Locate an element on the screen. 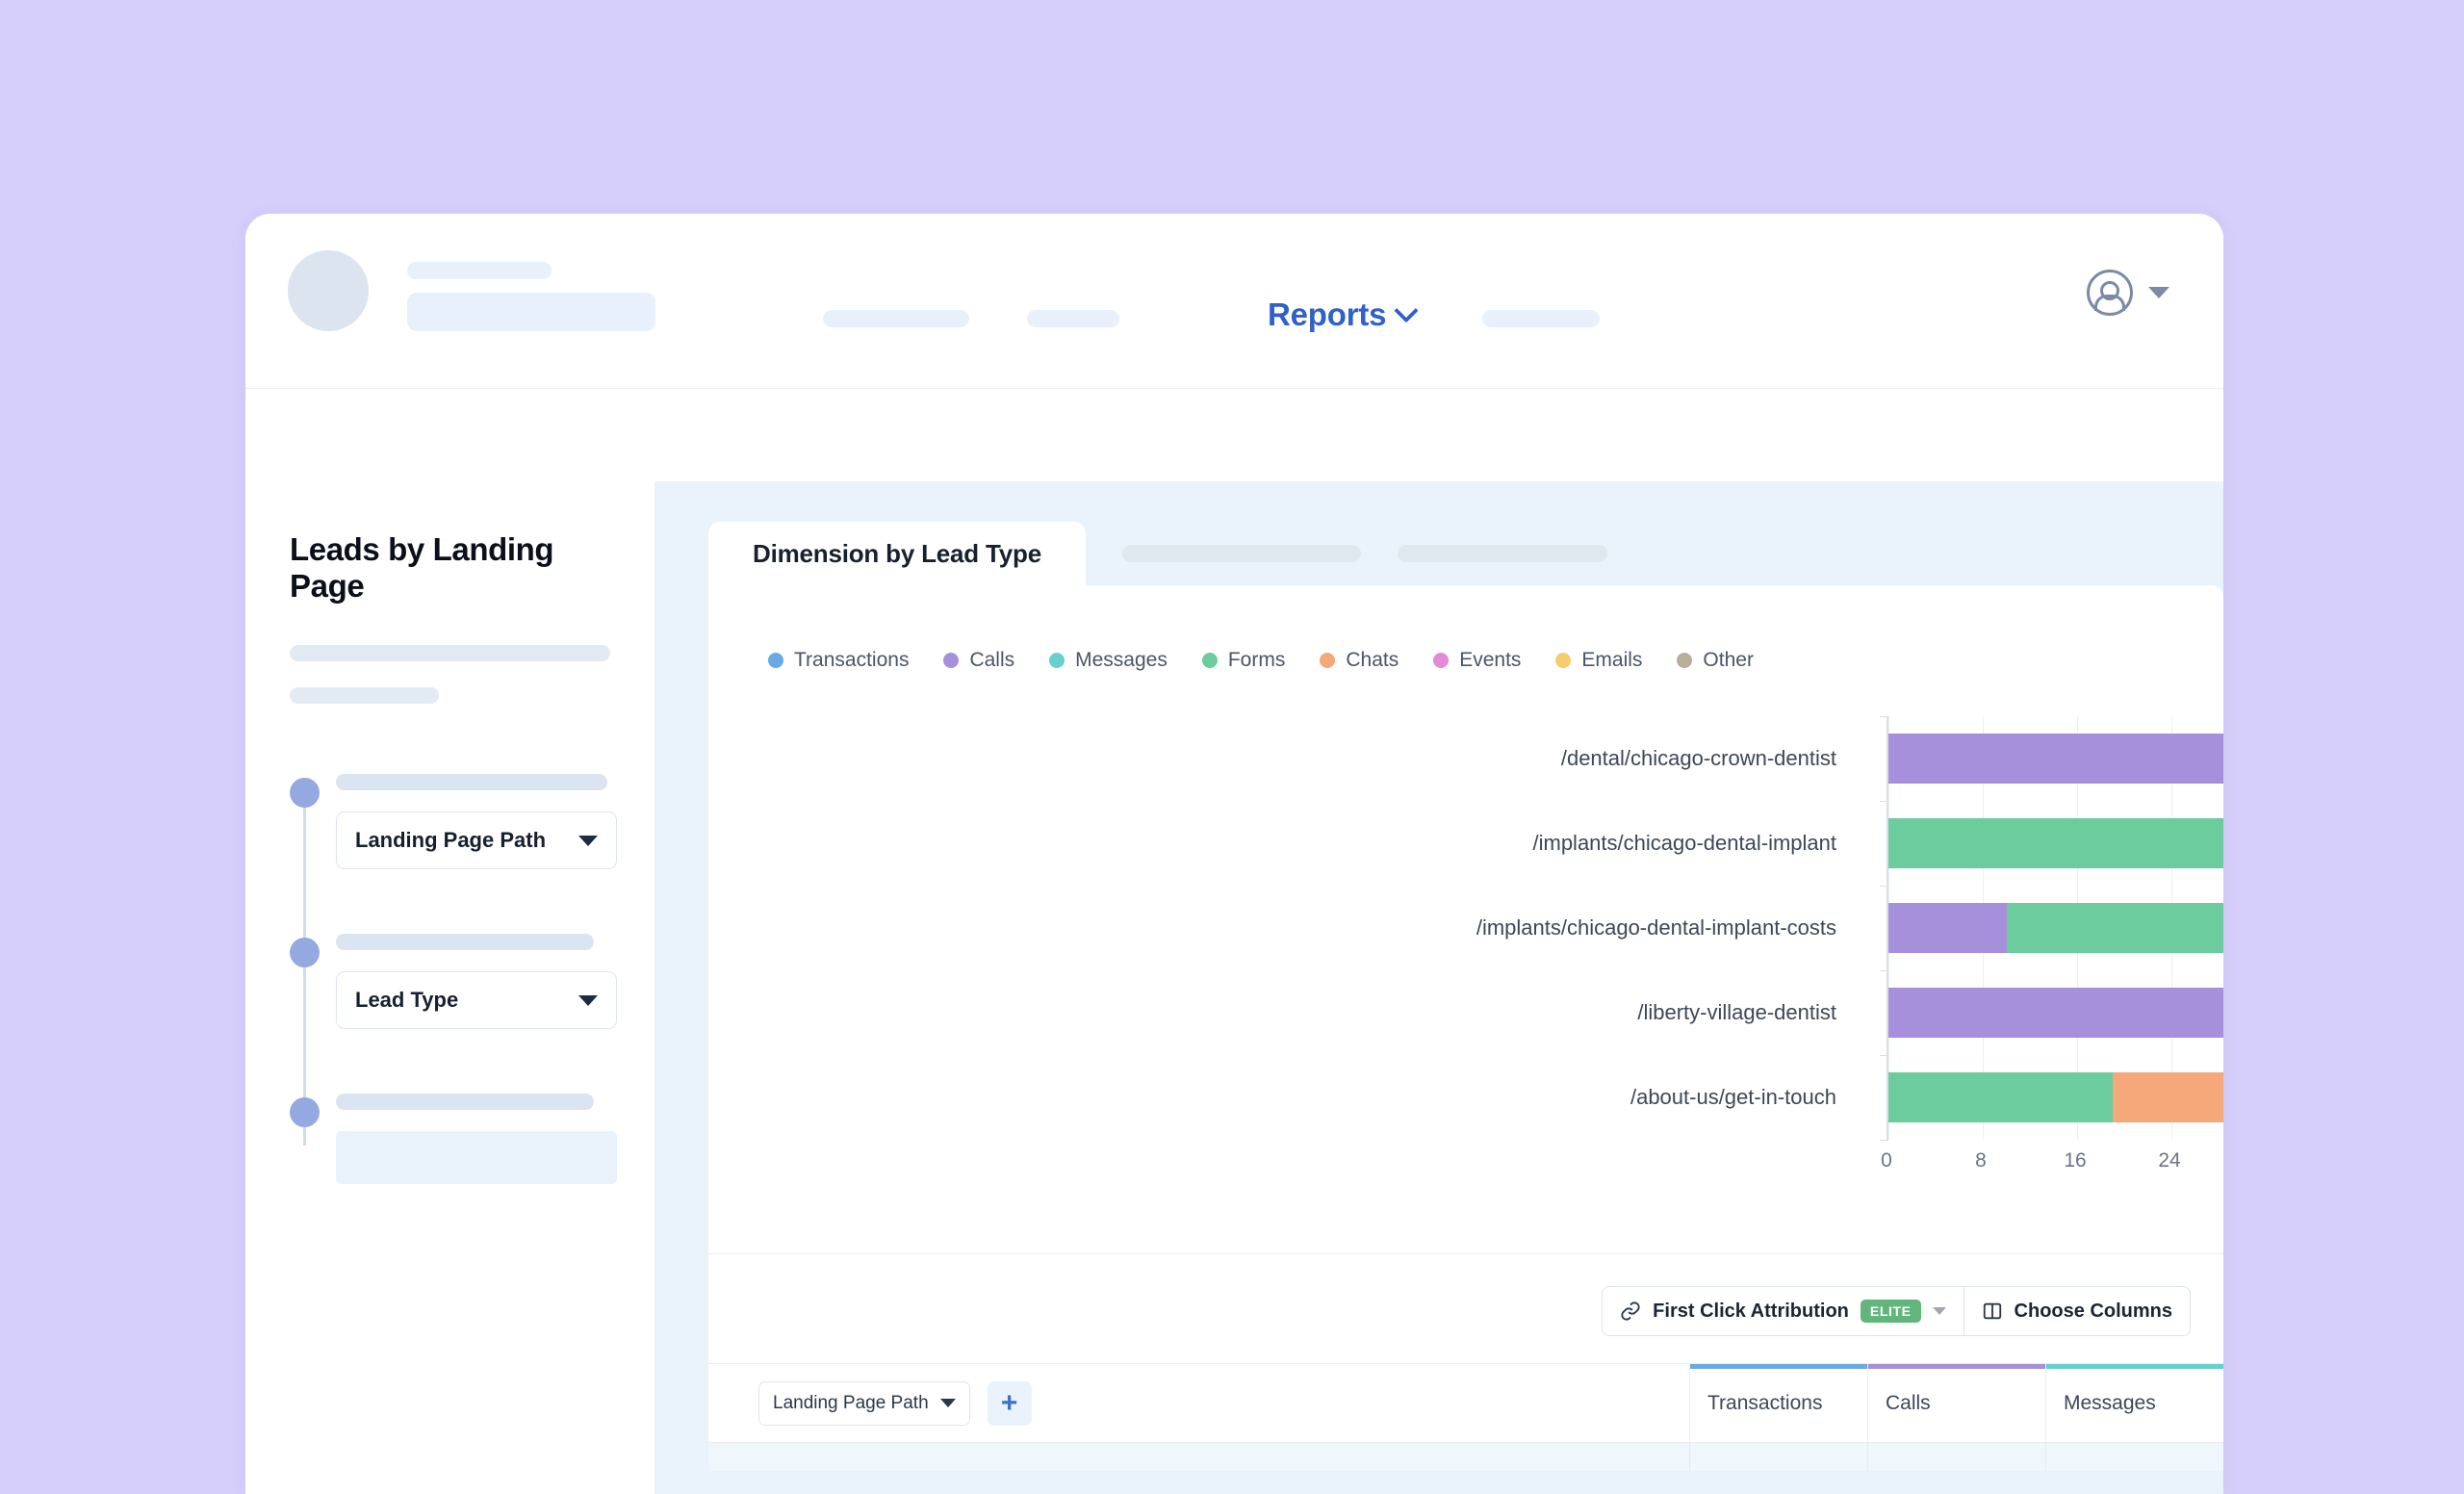  legend-item-messages: Messages is located at coordinates (1108, 660).